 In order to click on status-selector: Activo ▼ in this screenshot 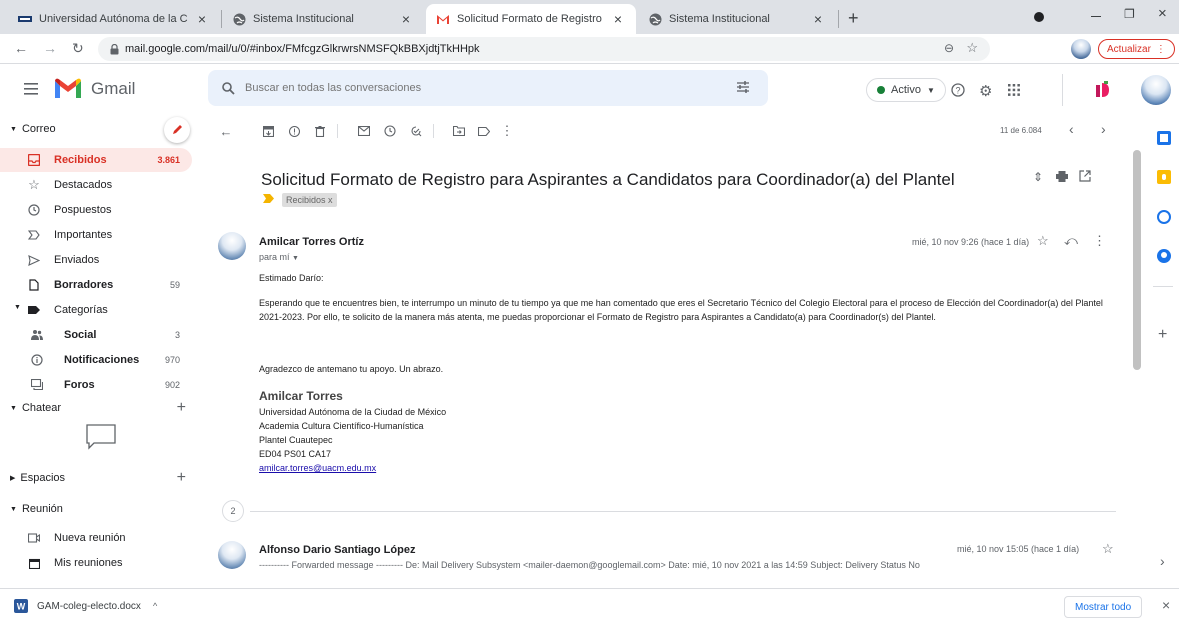, I will do `click(906, 90)`.